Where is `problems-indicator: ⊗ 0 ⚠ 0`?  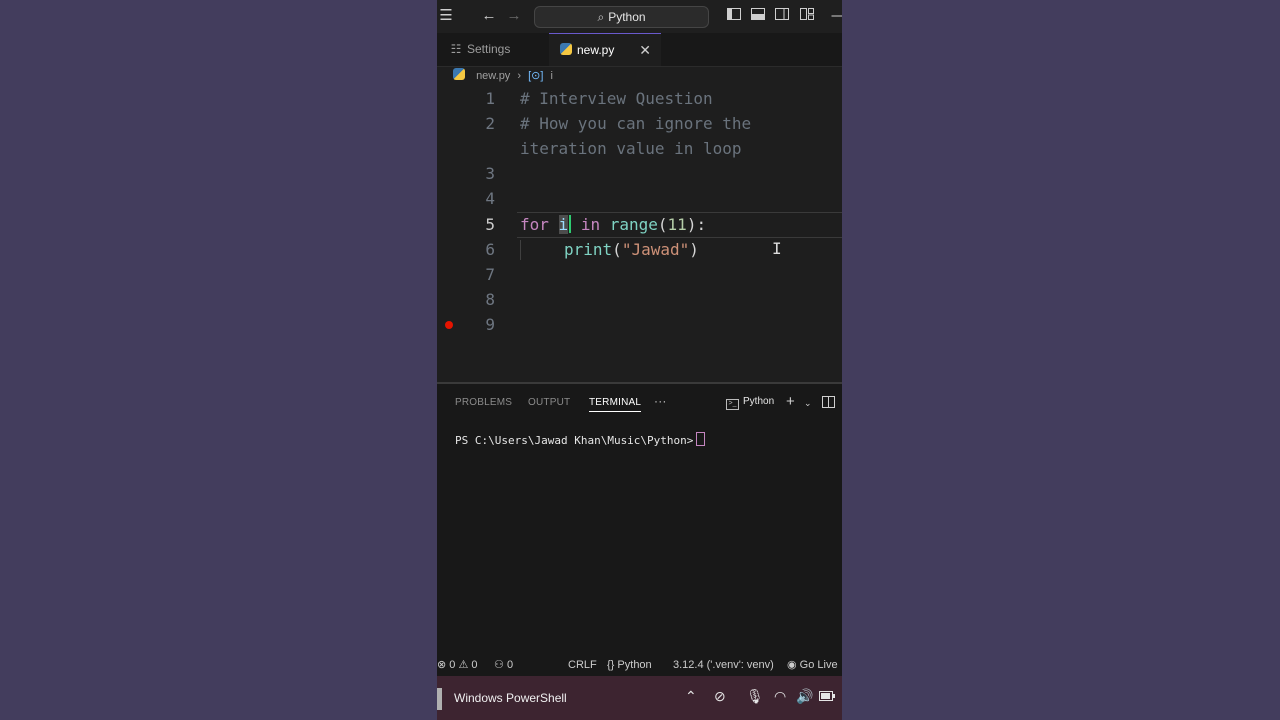 problems-indicator: ⊗ 0 ⚠ 0 is located at coordinates (457, 665).